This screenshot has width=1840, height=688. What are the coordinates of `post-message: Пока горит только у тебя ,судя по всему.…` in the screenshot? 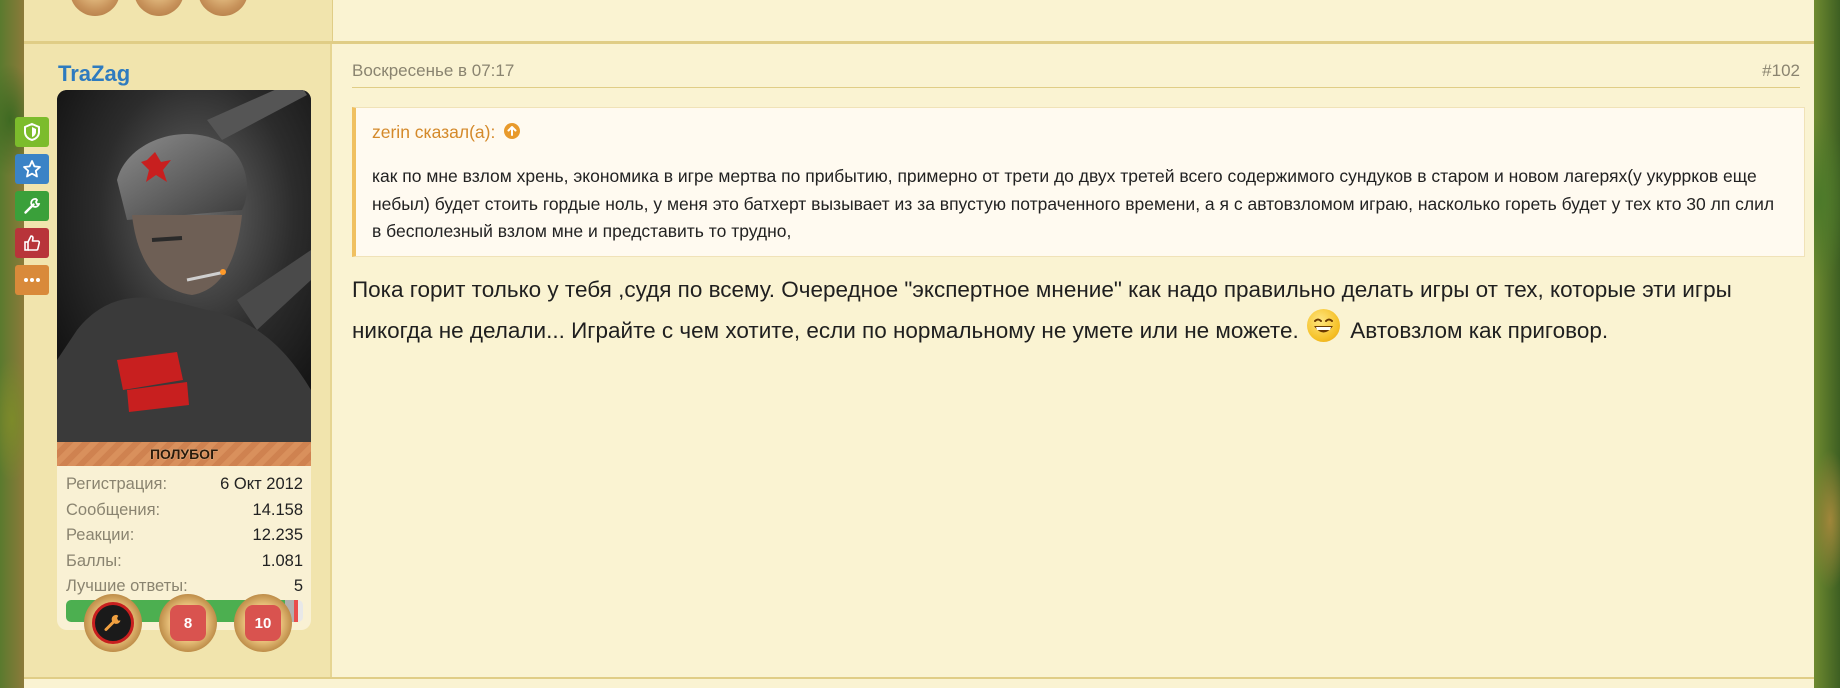 It's located at (1072, 310).